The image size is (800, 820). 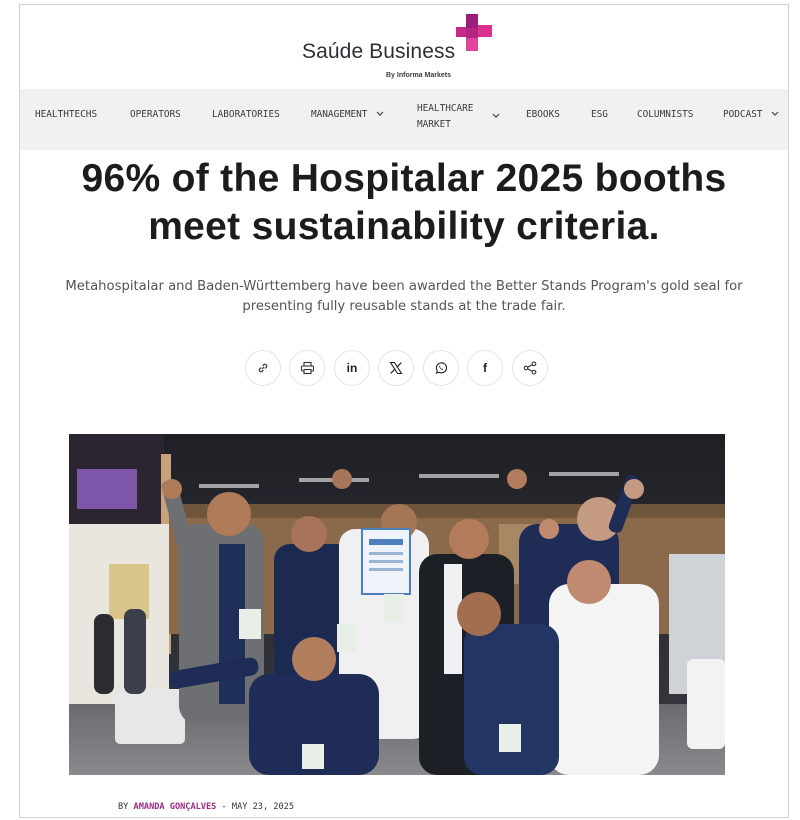 I want to click on nav-label: LABORATORIES, so click(x=246, y=114).